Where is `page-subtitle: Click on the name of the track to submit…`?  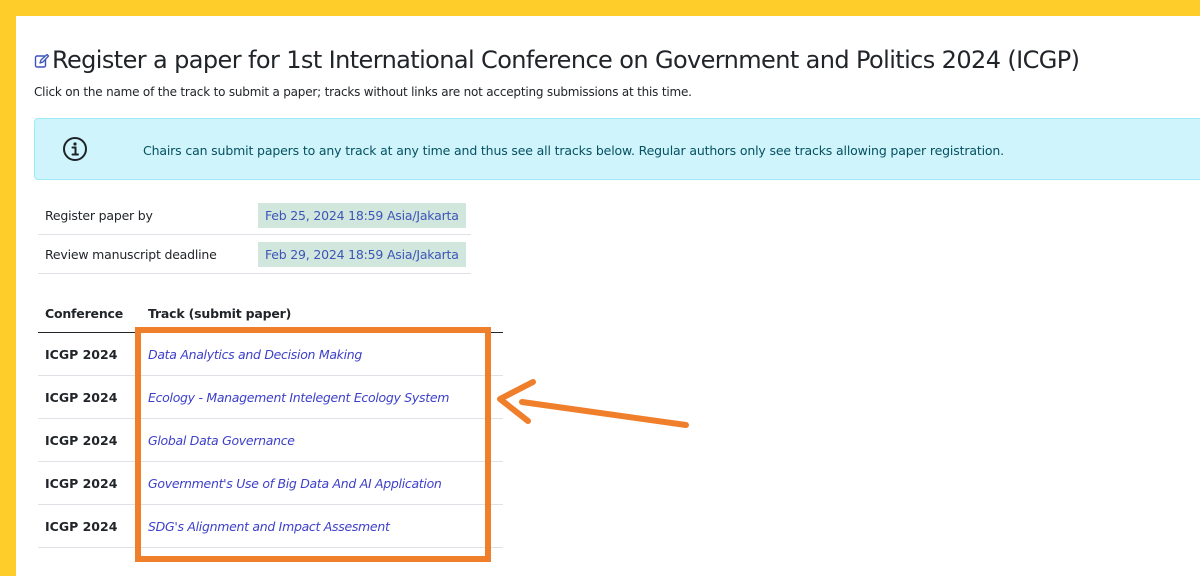
page-subtitle: Click on the name of the track to submit… is located at coordinates (363, 92).